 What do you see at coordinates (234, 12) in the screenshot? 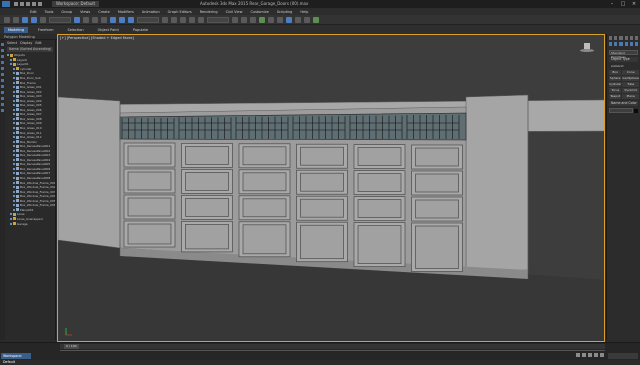
I see `menu-civil-view: Civil View` at bounding box center [234, 12].